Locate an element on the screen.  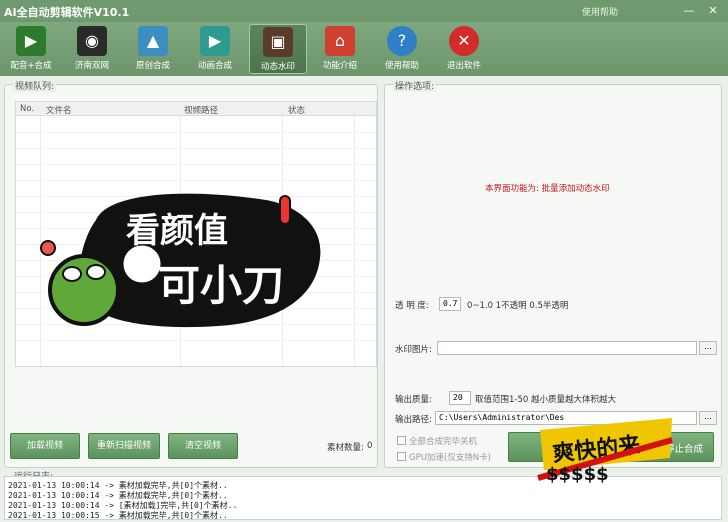
column-status: 状态 is located at coordinates (296, 110).